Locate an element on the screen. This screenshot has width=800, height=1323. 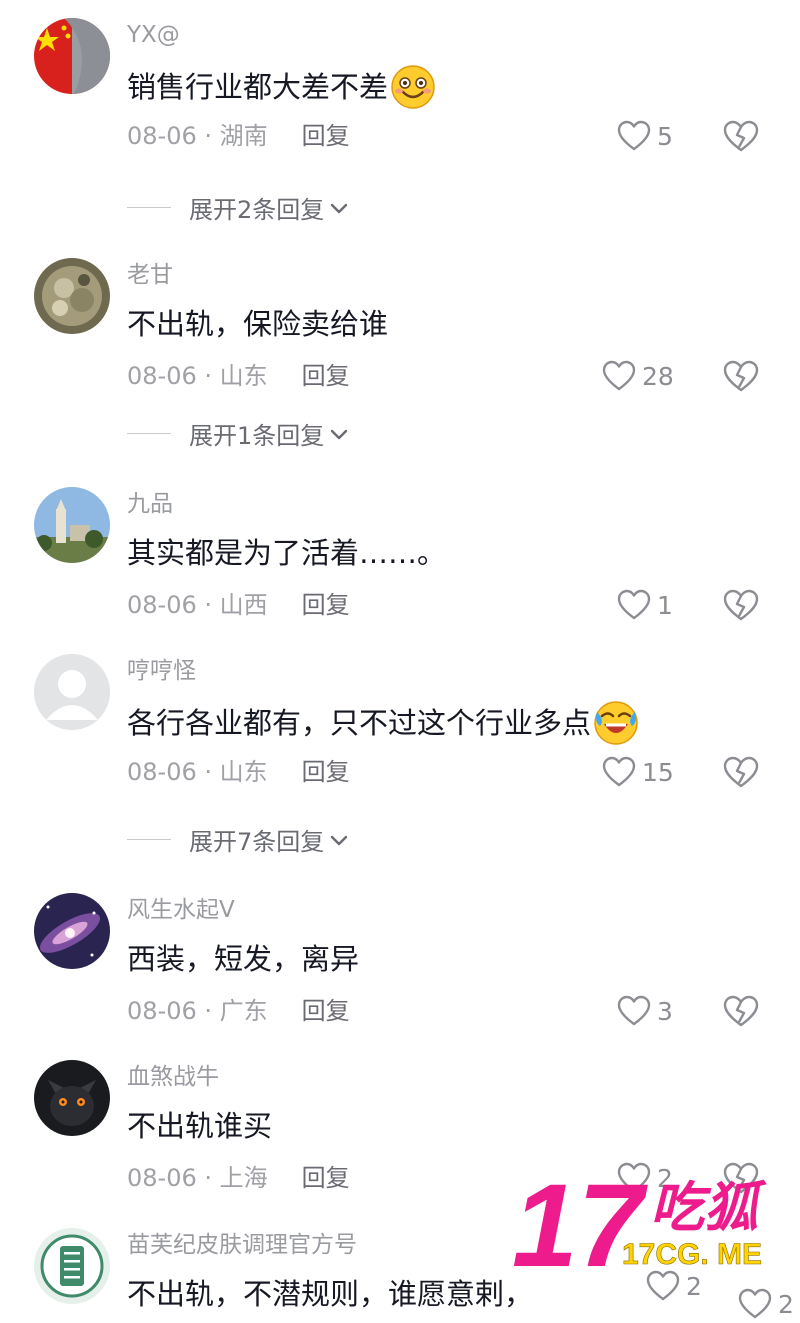
like-button: 15 is located at coordinates (638, 772).